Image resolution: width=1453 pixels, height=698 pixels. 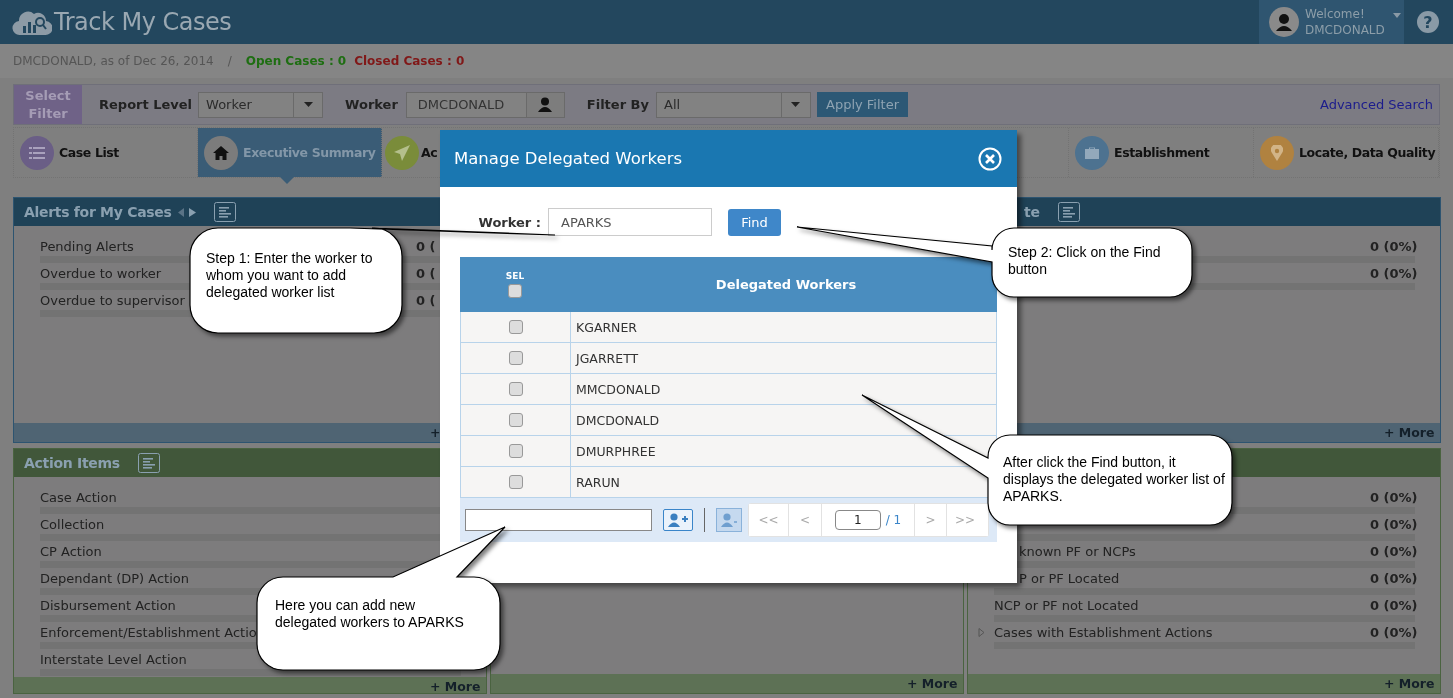 What do you see at coordinates (146, 104) in the screenshot?
I see `report-level-label: Report Level` at bounding box center [146, 104].